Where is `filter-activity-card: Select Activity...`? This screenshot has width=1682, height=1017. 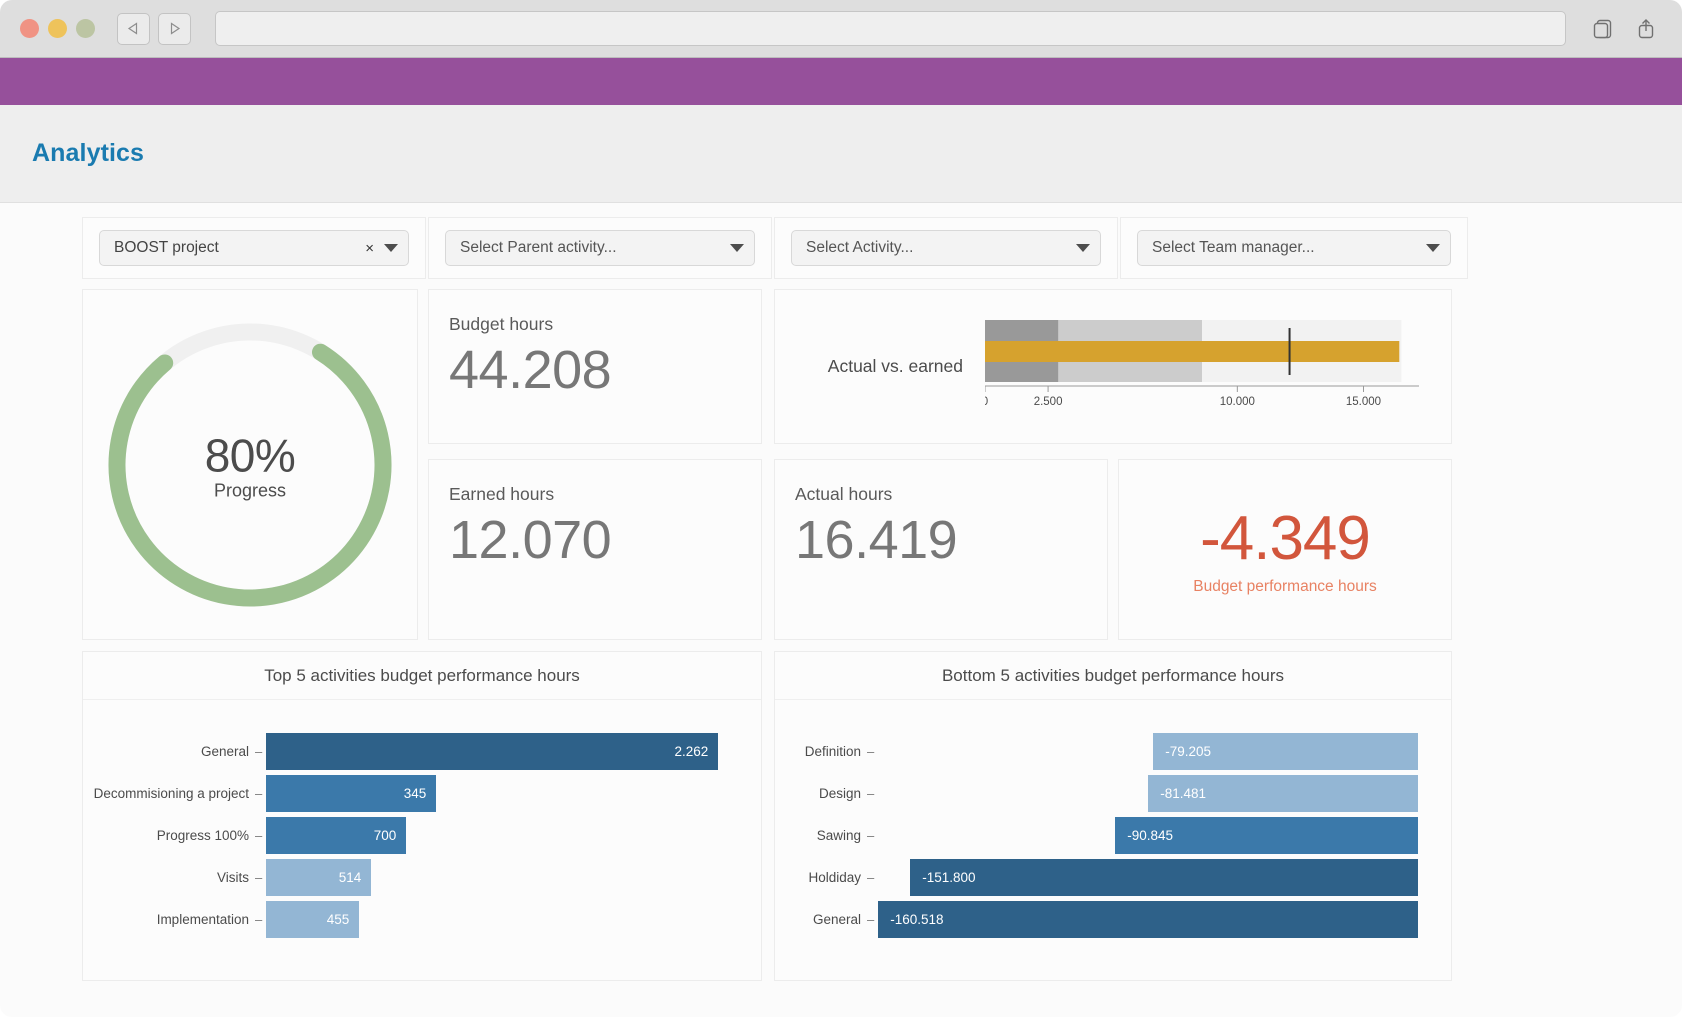 filter-activity-card: Select Activity... is located at coordinates (946, 248).